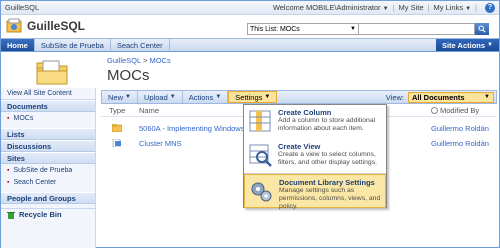 The image size is (500, 248). Describe the element at coordinates (299, 146) in the screenshot. I see `menu-item-title: Create View` at that location.